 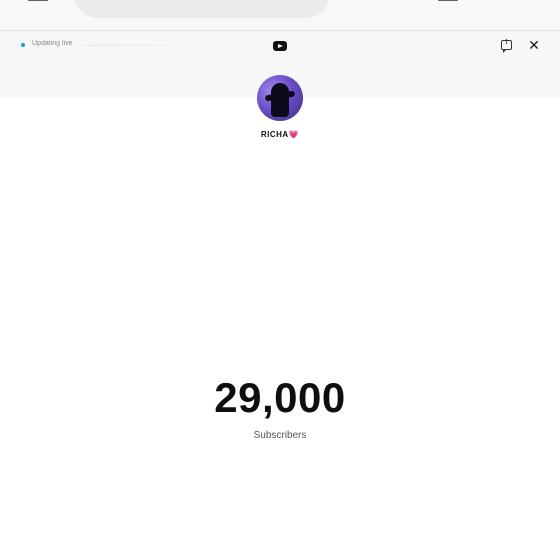 I want to click on avatar-silhouette, so click(x=280, y=100).